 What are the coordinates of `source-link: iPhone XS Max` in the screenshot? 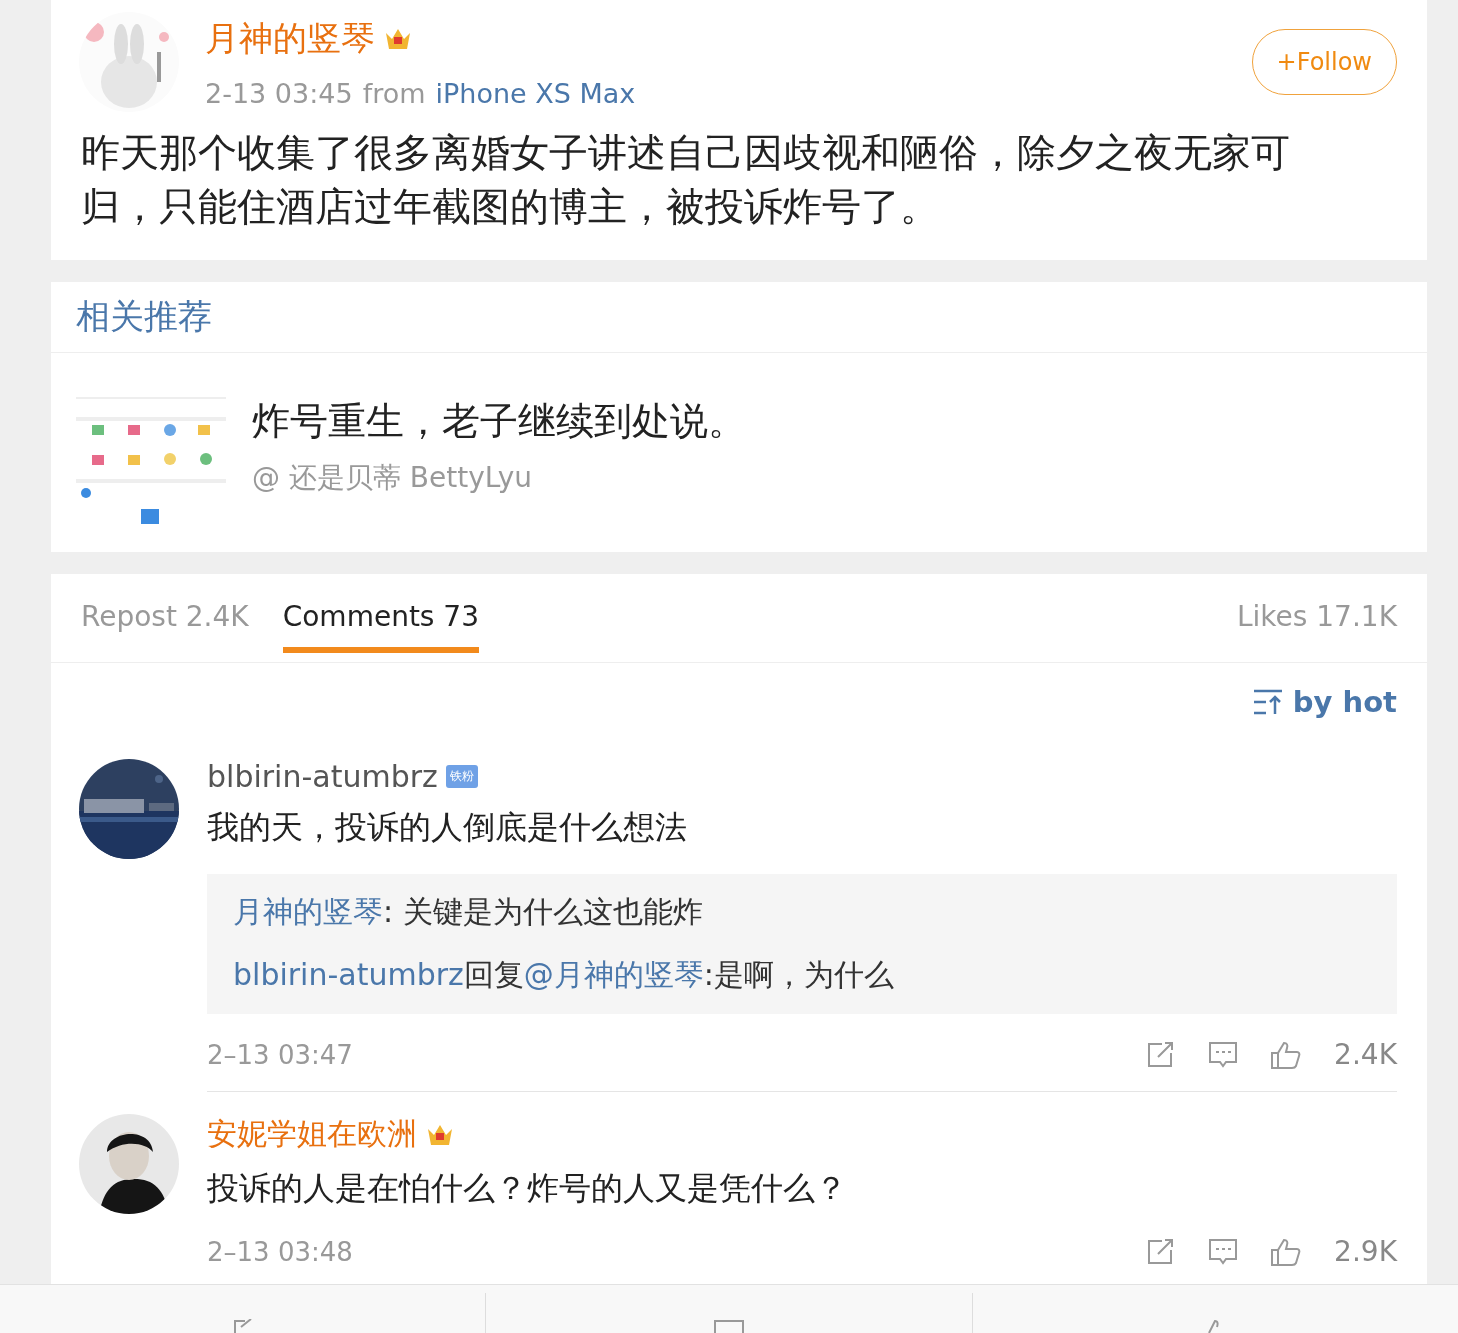 It's located at (535, 93).